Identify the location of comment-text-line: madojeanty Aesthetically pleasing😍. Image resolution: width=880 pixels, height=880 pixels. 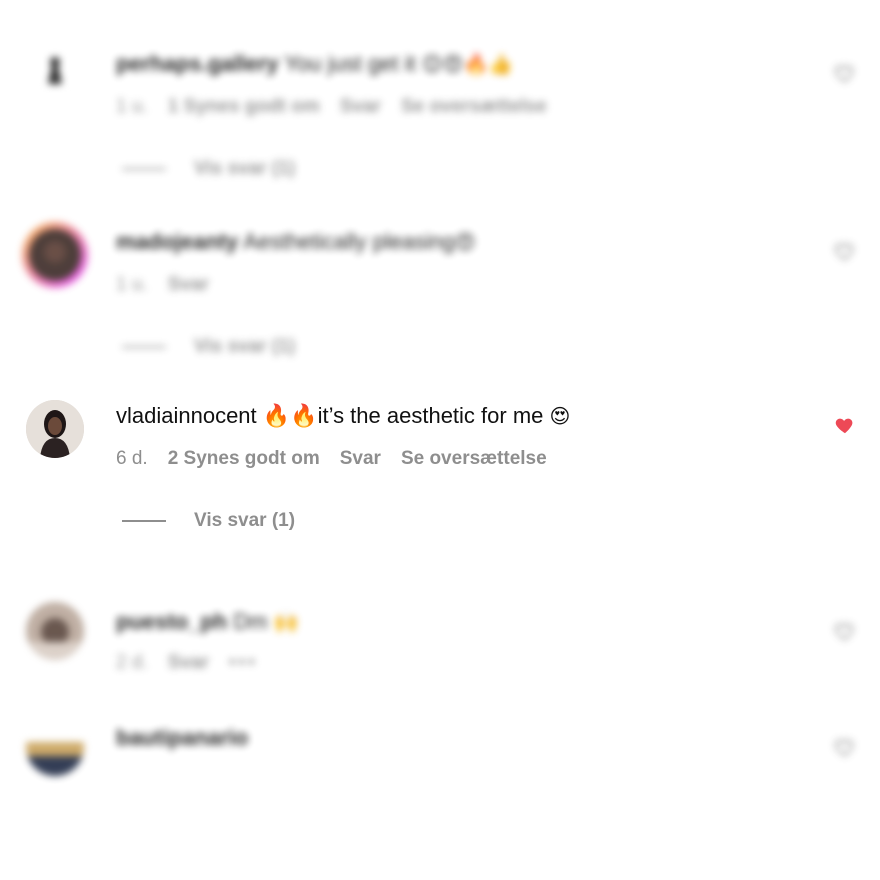
(296, 242).